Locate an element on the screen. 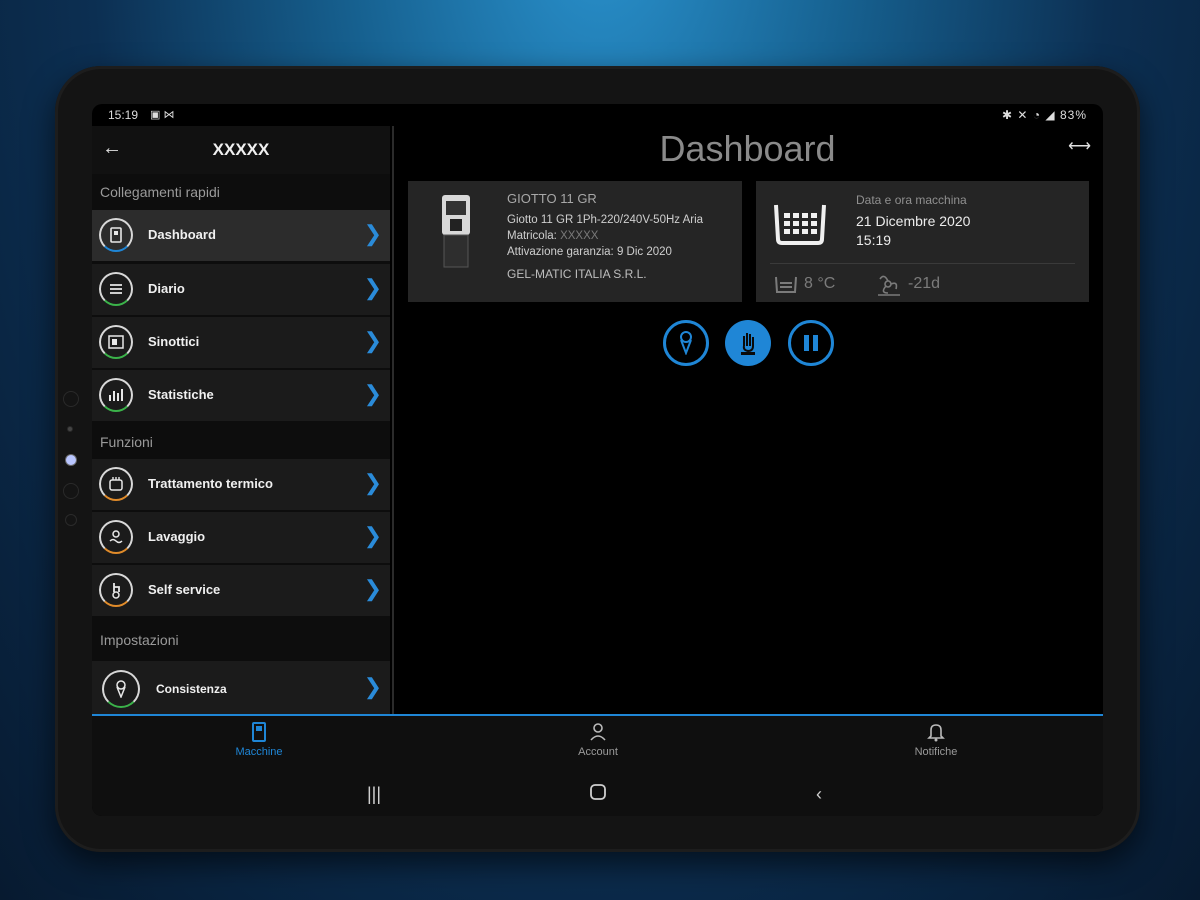 The width and height of the screenshot is (1200, 900). machine-name: GIOTTO 11 GR is located at coordinates (552, 198).